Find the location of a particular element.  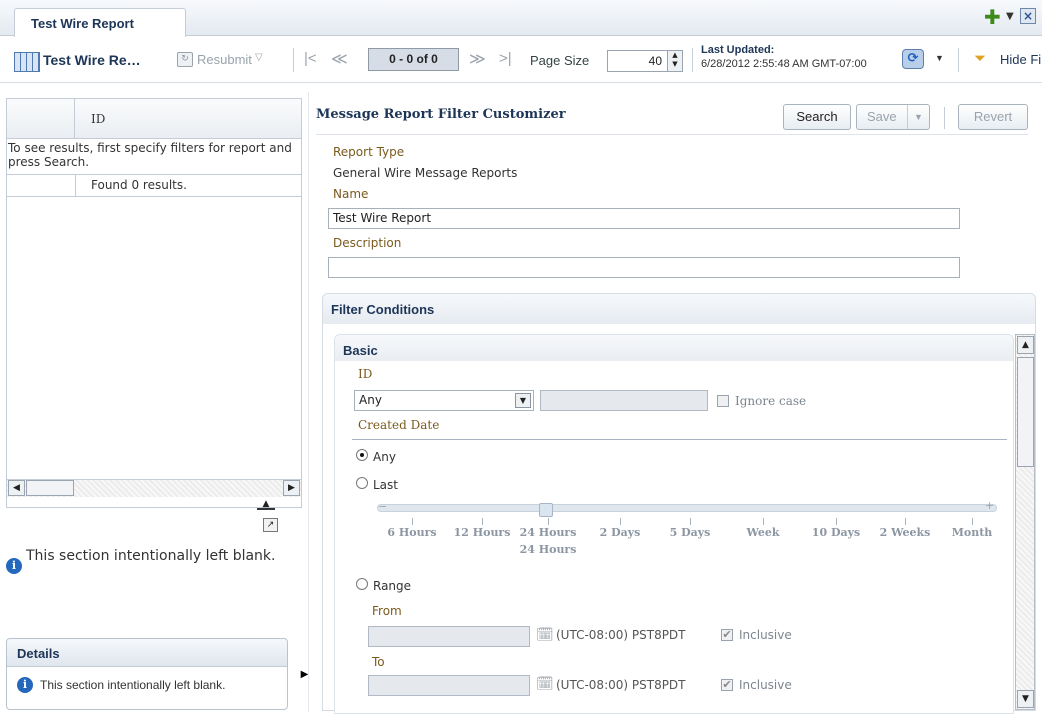

filter-icon: ⏷ is located at coordinates (980, 58).